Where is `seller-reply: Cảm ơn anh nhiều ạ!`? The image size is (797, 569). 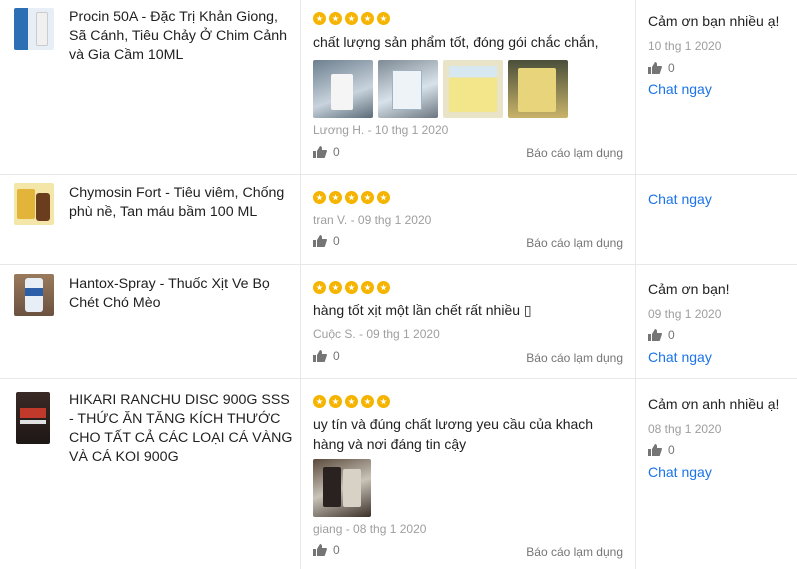 seller-reply: Cảm ơn anh nhiều ạ! is located at coordinates (714, 404).